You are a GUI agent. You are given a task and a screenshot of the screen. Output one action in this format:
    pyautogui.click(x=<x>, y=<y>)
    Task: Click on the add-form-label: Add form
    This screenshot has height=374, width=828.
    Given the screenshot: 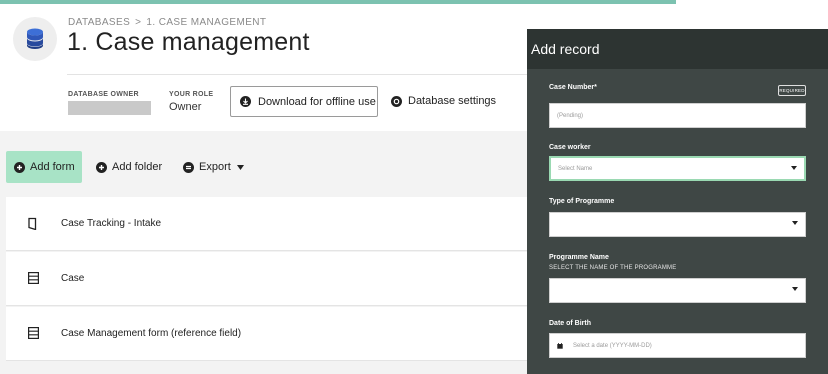 What is the action you would take?
    pyautogui.click(x=52, y=167)
    